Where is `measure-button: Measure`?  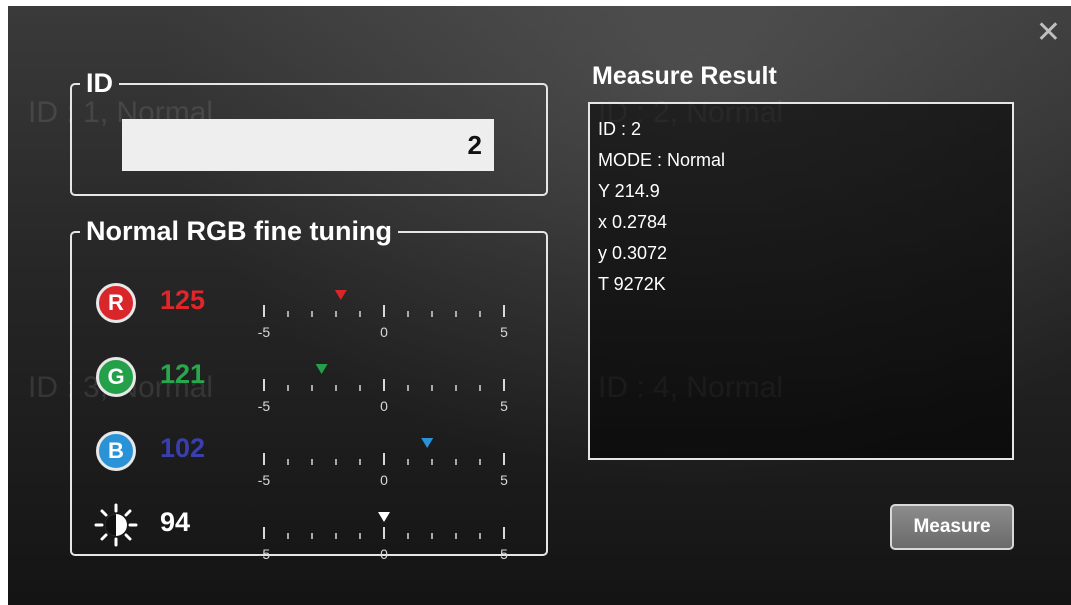 measure-button: Measure is located at coordinates (952, 527).